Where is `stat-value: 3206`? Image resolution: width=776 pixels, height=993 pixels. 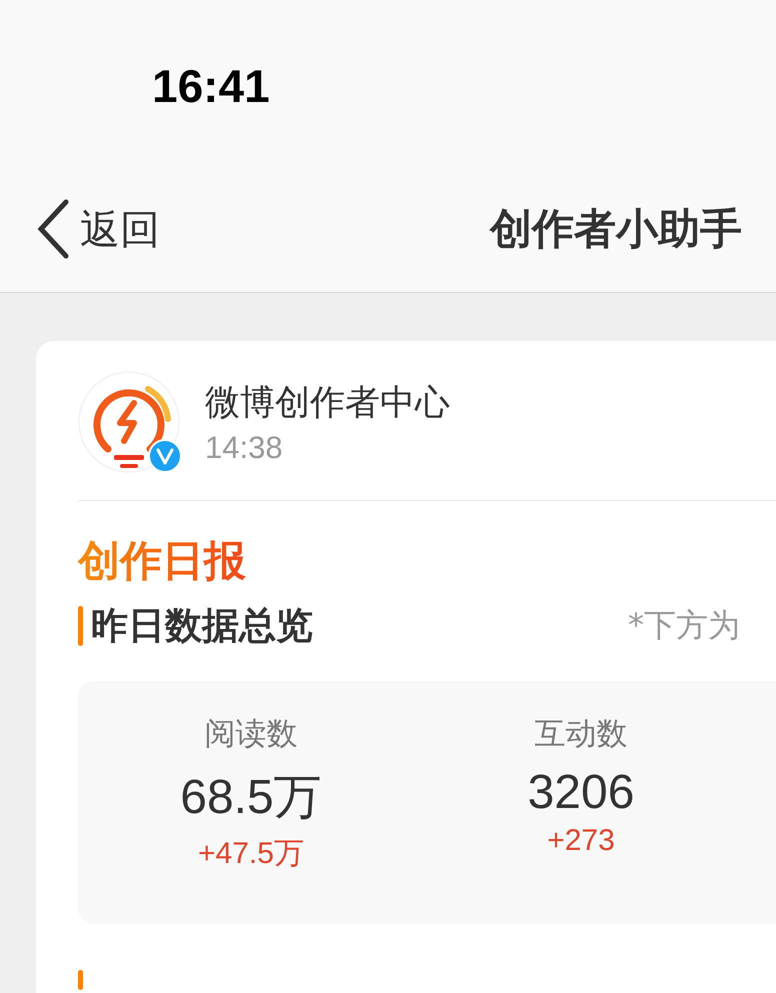
stat-value: 3206 is located at coordinates (581, 792).